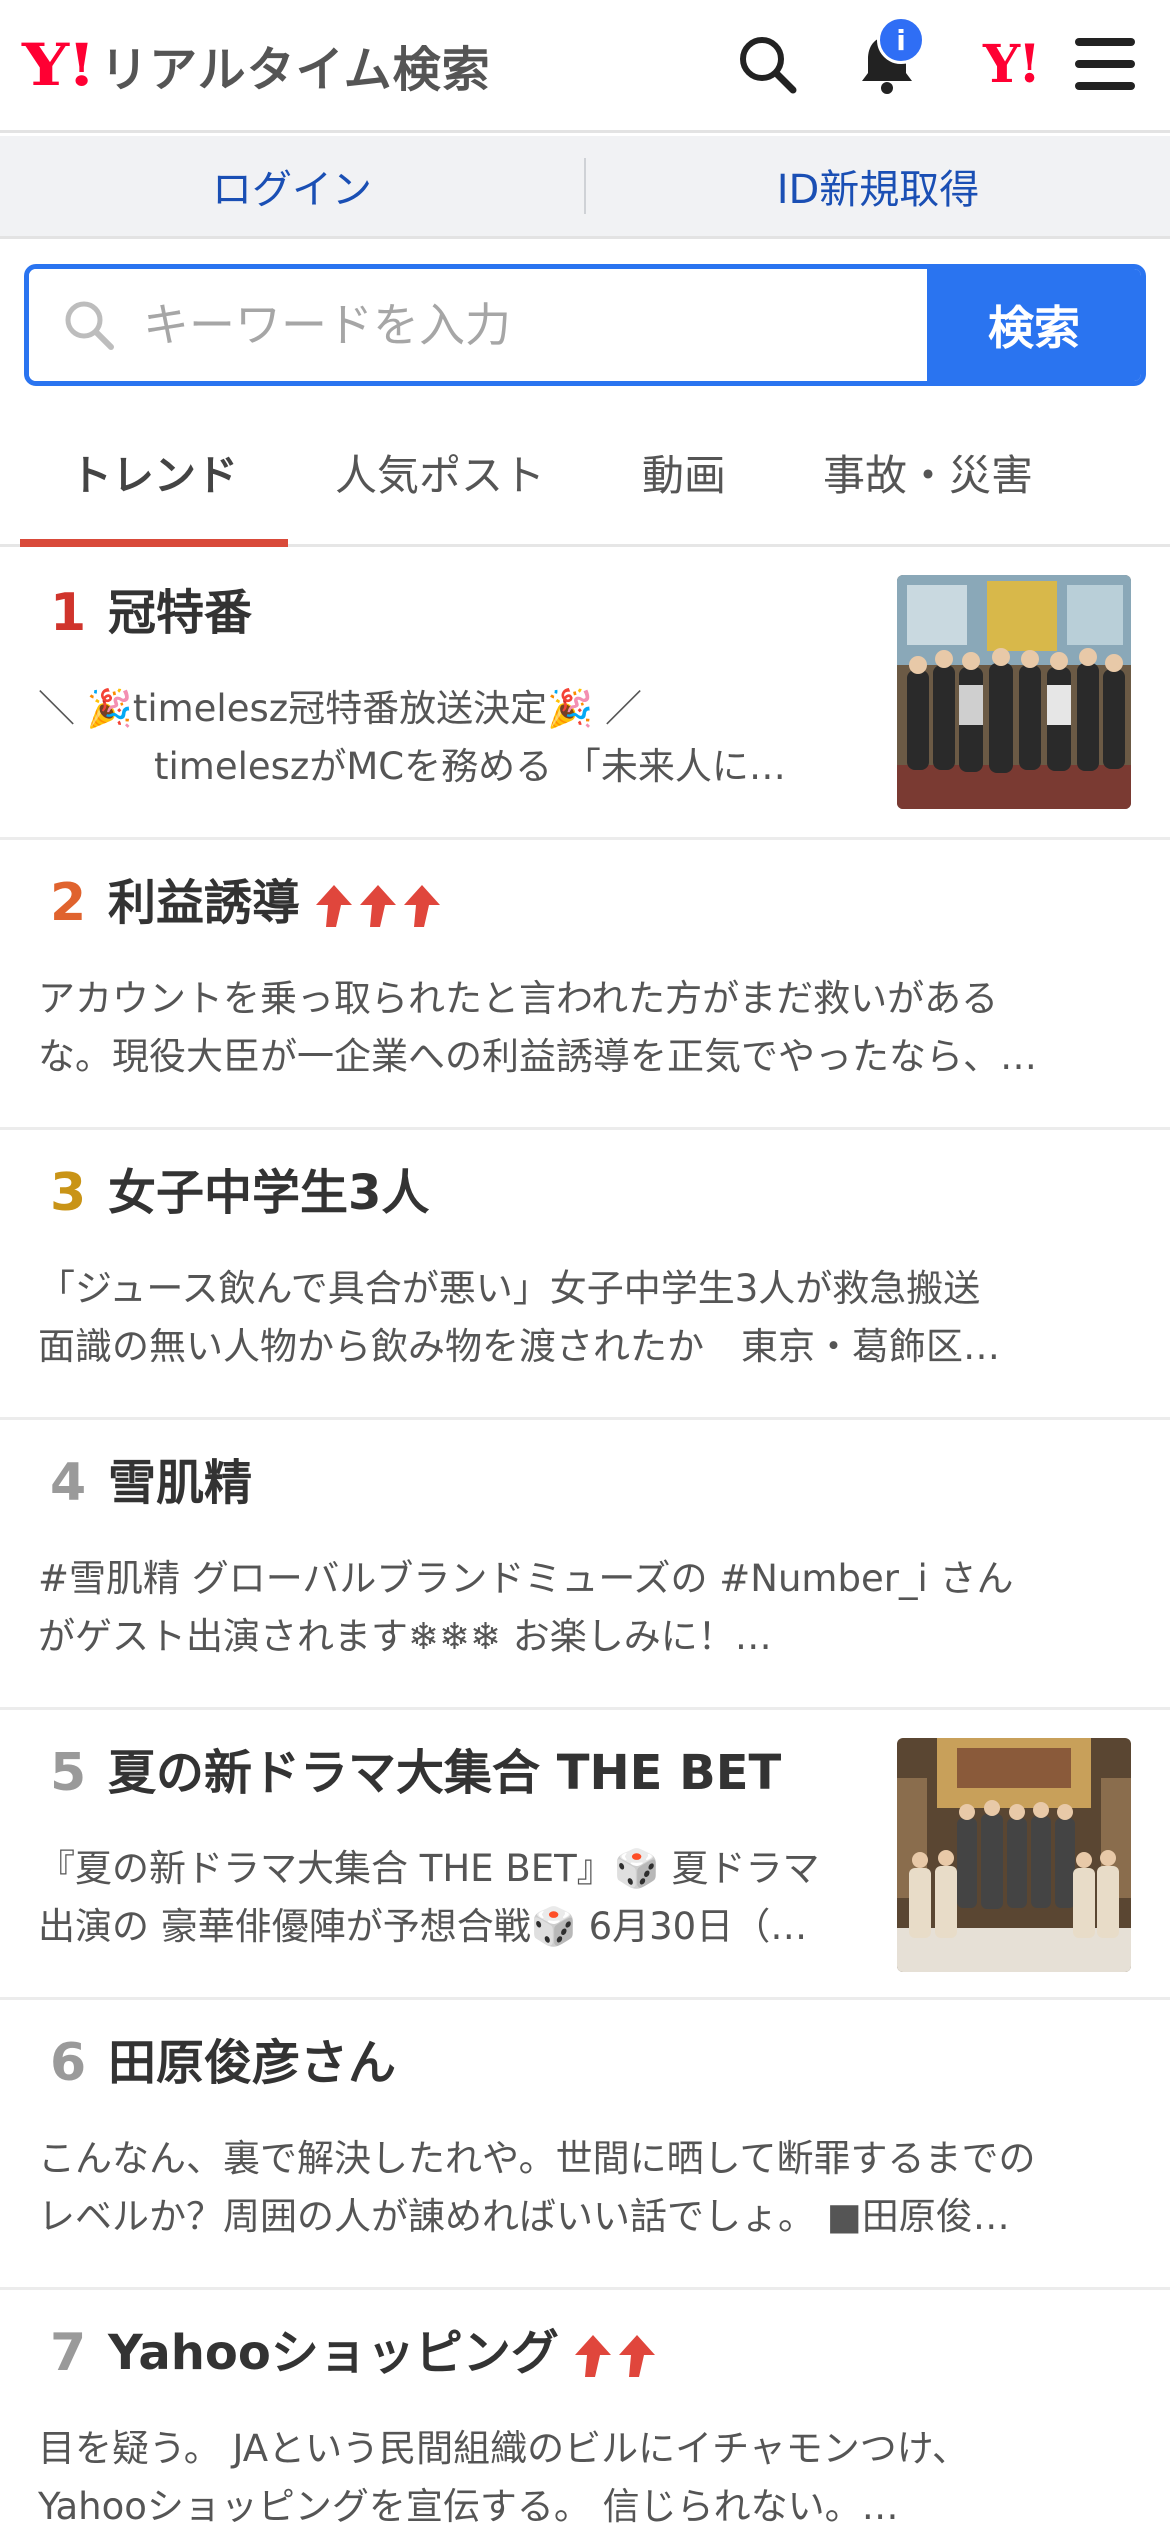 This screenshot has height=2532, width=1170. Describe the element at coordinates (684, 472) in the screenshot. I see `tab-videos: 動画` at that location.